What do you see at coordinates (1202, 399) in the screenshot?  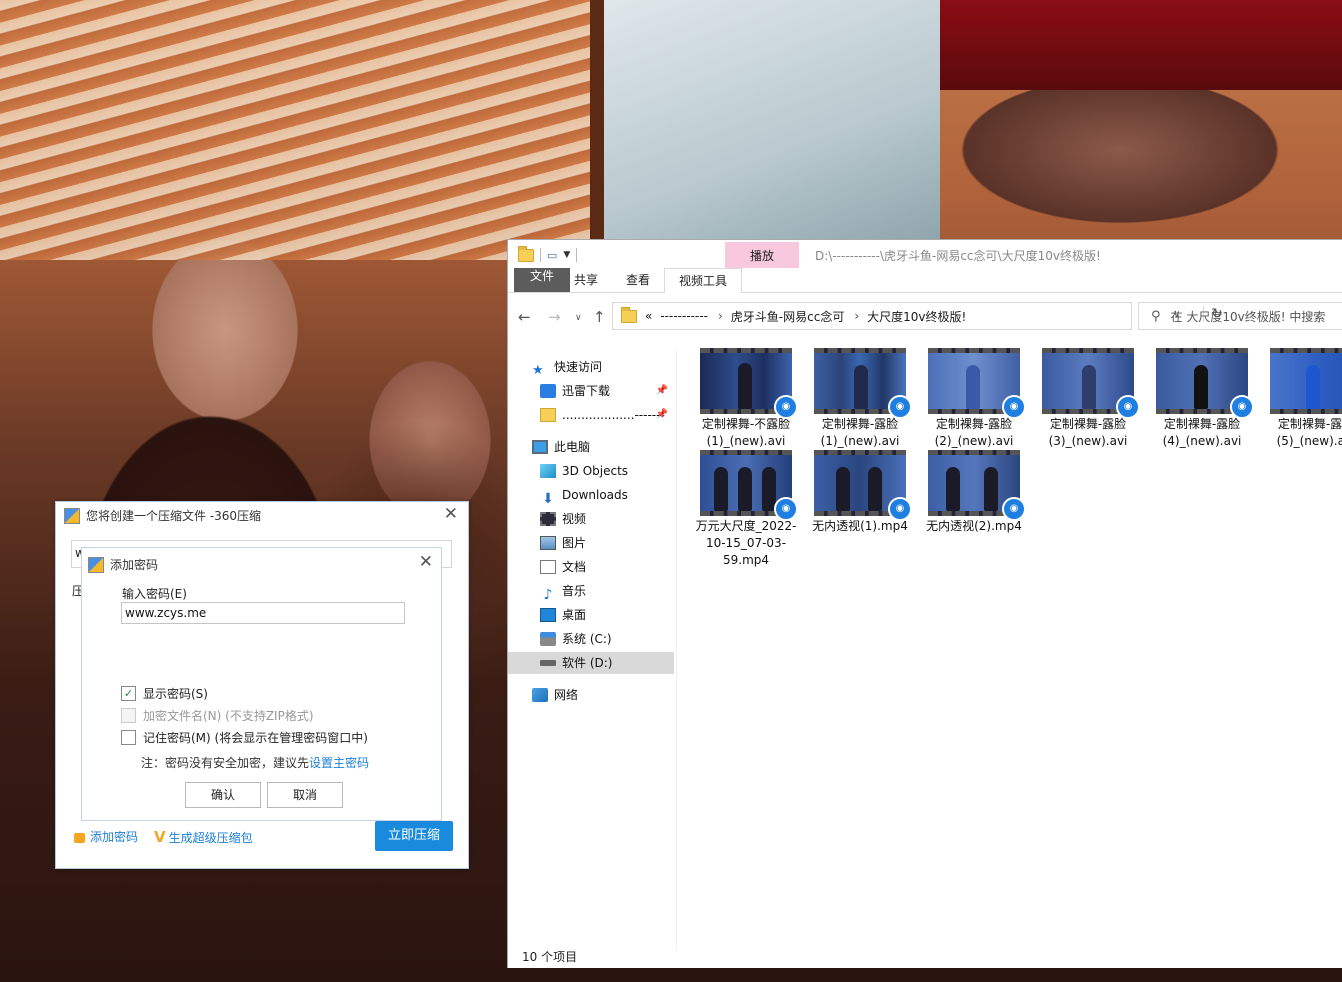 I see `file-item: ◉ 定制裸舞-露脸(4)_(new).avi` at bounding box center [1202, 399].